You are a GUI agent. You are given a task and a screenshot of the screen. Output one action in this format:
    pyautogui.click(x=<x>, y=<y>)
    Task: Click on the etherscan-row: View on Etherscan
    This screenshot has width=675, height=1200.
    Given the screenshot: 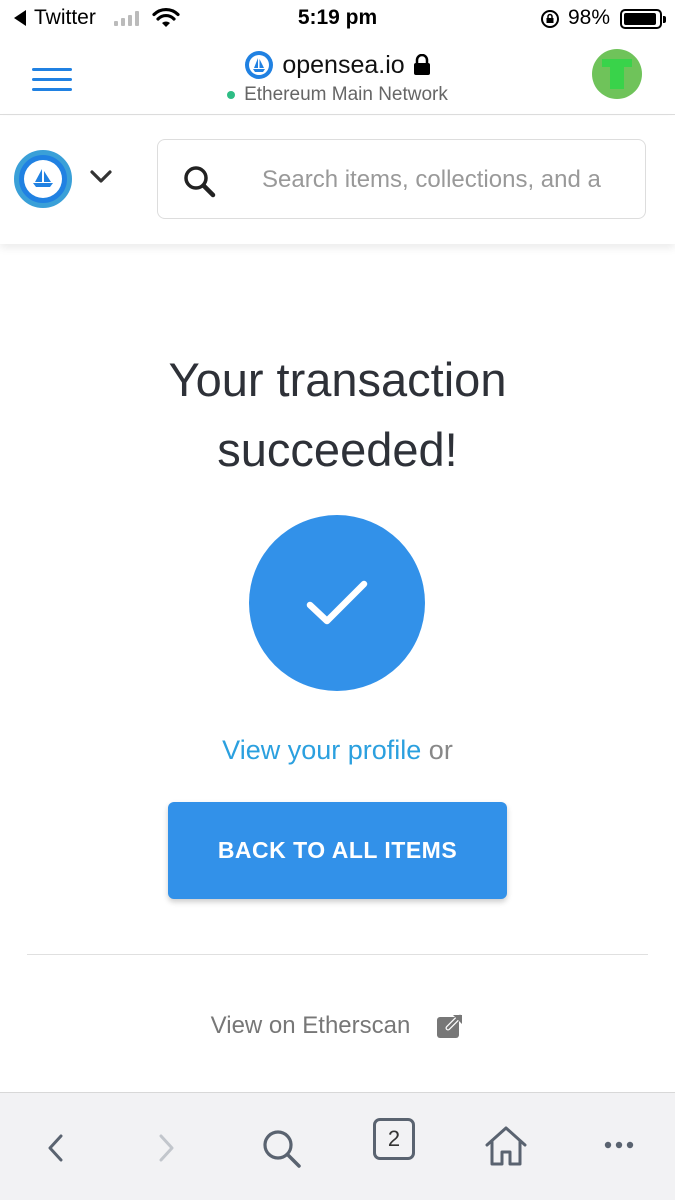 What is the action you would take?
    pyautogui.click(x=337, y=1026)
    